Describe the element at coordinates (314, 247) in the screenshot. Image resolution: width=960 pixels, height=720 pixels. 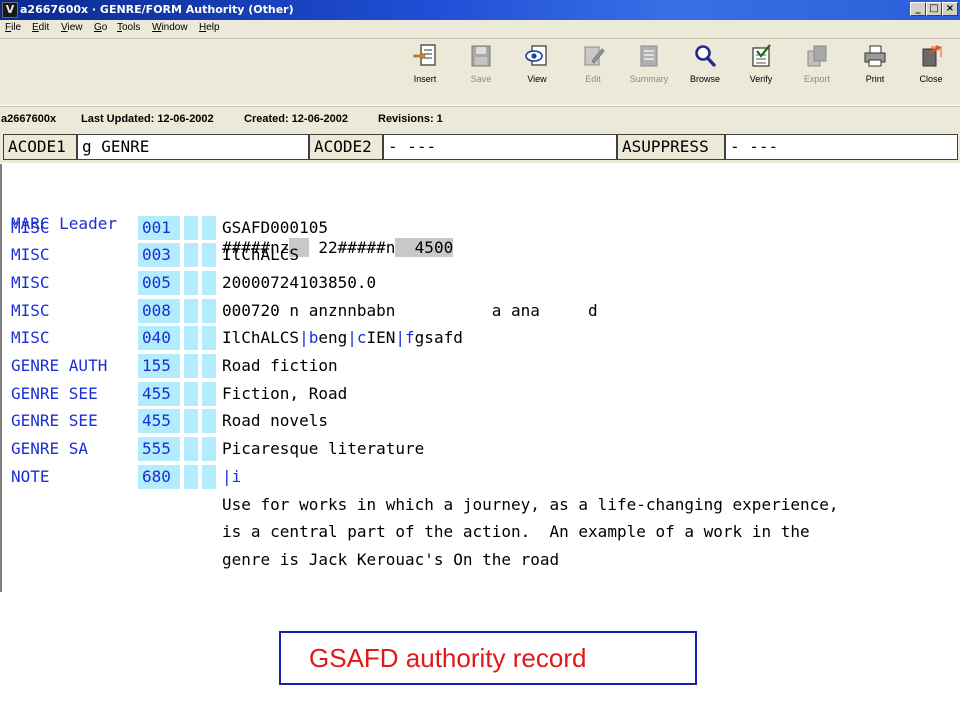
I see `leader-part` at that location.